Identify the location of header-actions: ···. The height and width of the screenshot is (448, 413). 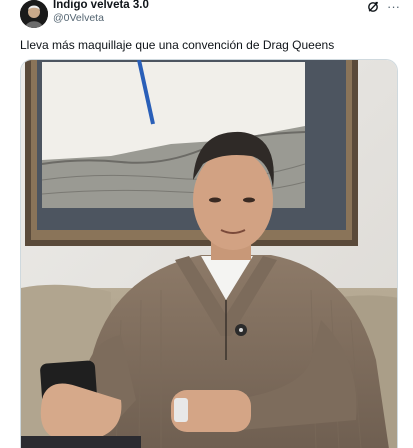
(383, 7).